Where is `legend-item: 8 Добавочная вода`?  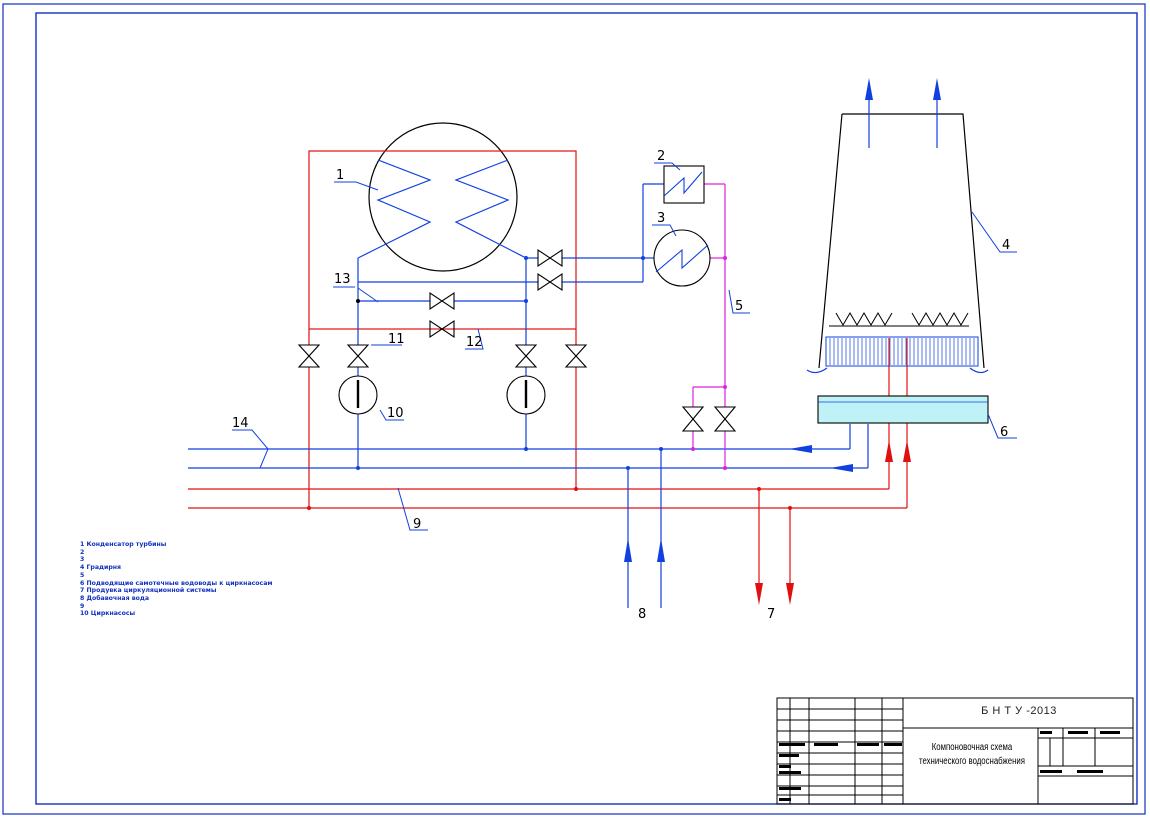 legend-item: 8 Добавочная вода is located at coordinates (115, 598).